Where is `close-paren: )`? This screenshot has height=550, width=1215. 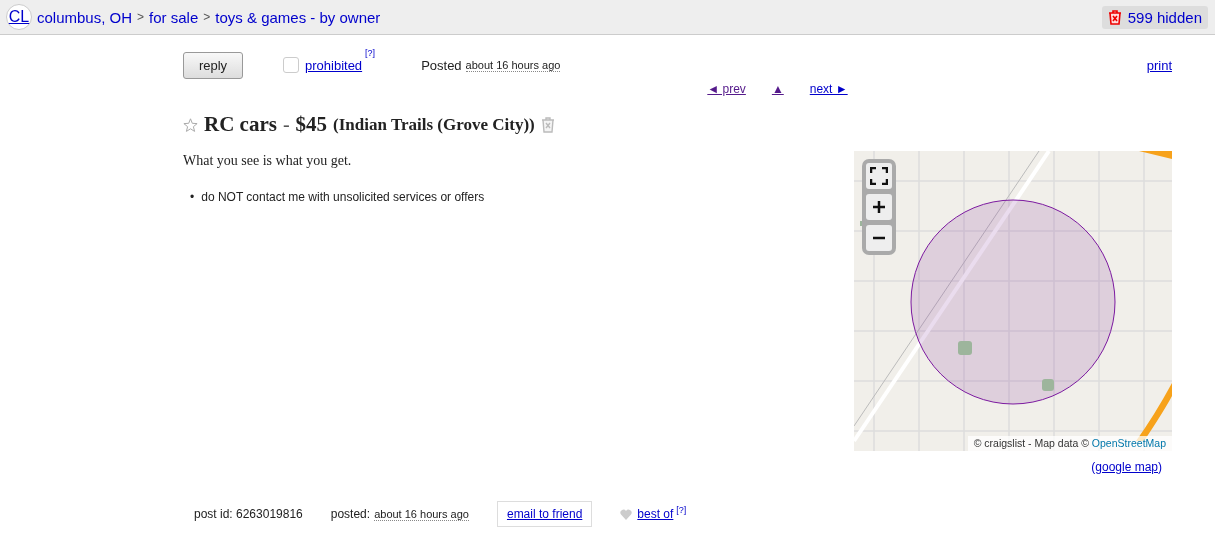
close-paren: ) is located at coordinates (1160, 467).